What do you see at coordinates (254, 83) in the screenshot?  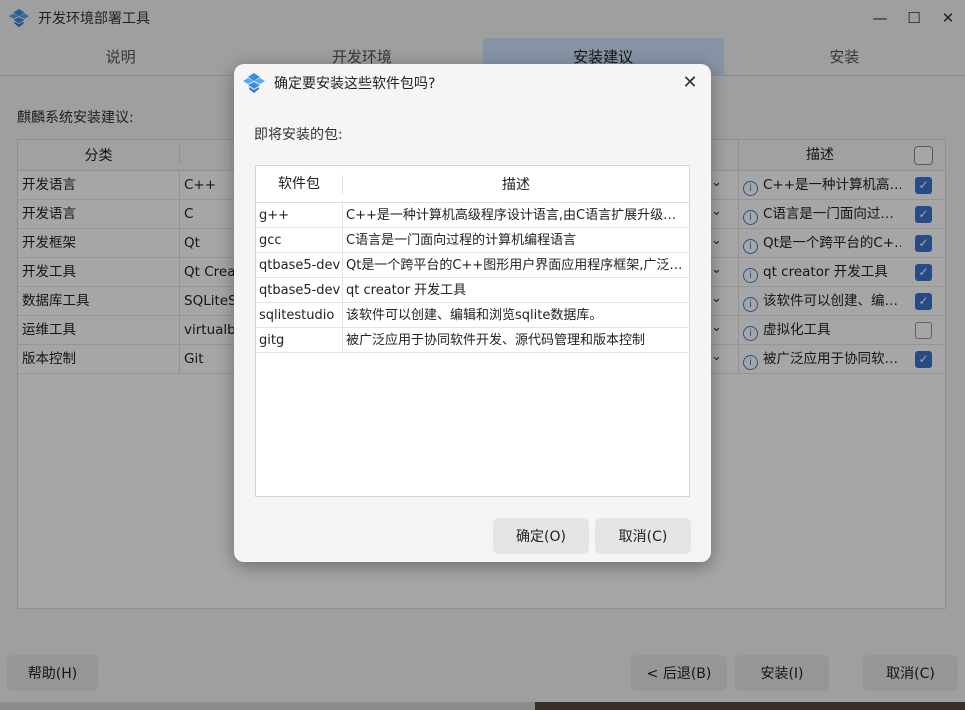 I see `app-logo-icon` at bounding box center [254, 83].